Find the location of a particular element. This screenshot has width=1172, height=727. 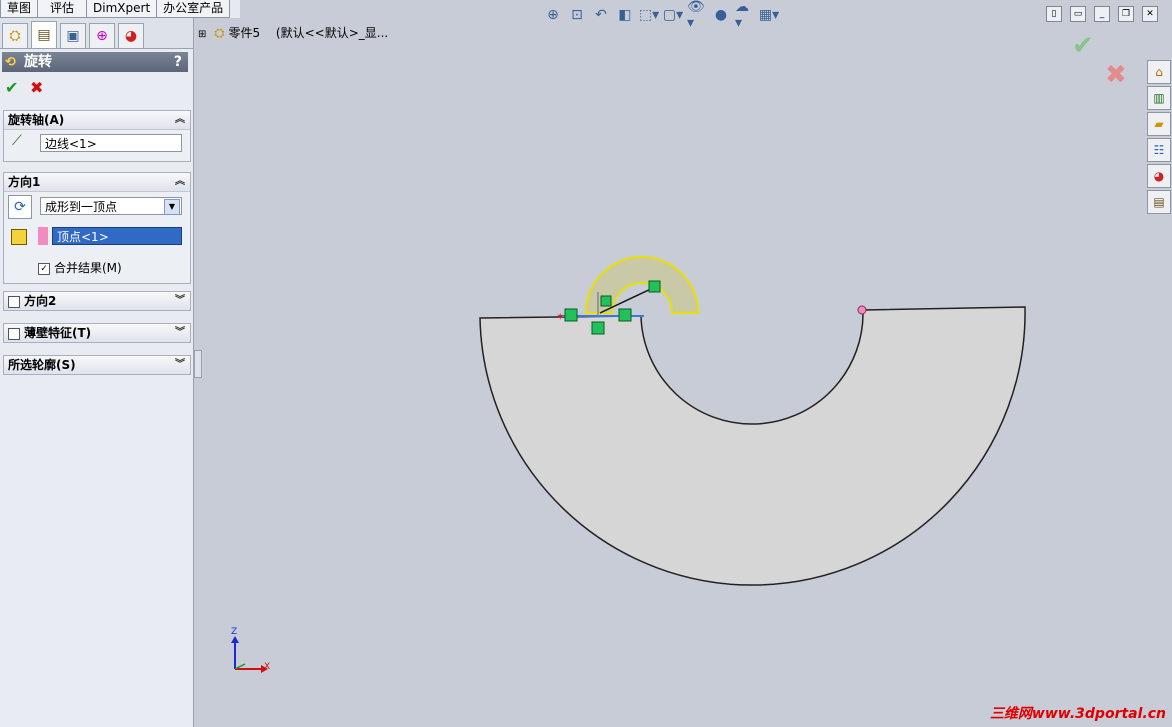

direction1-section: 方向1 ︽ ⟳ 成形到一顶点 ▼ 顶点<1> ✓ 合并结果(M) is located at coordinates (97, 228).